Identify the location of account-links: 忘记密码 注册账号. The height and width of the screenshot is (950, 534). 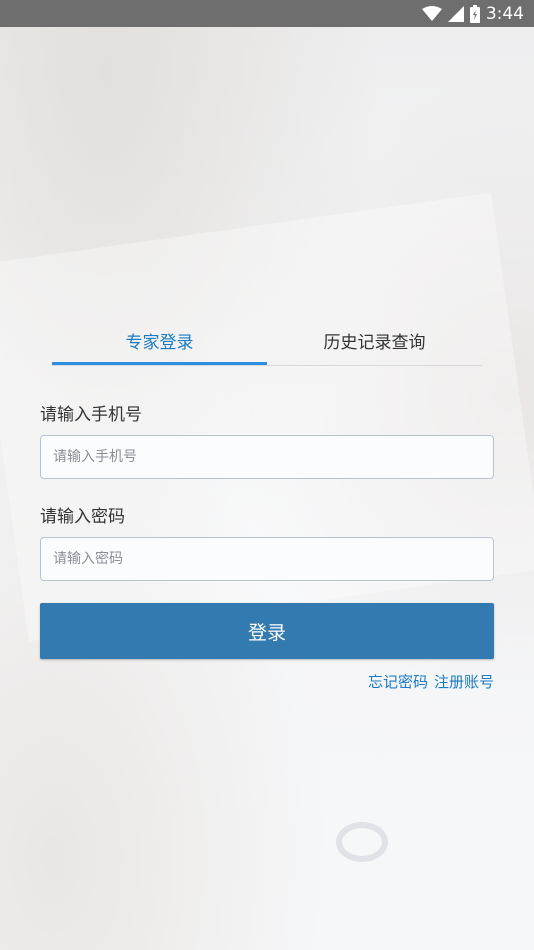
(431, 681).